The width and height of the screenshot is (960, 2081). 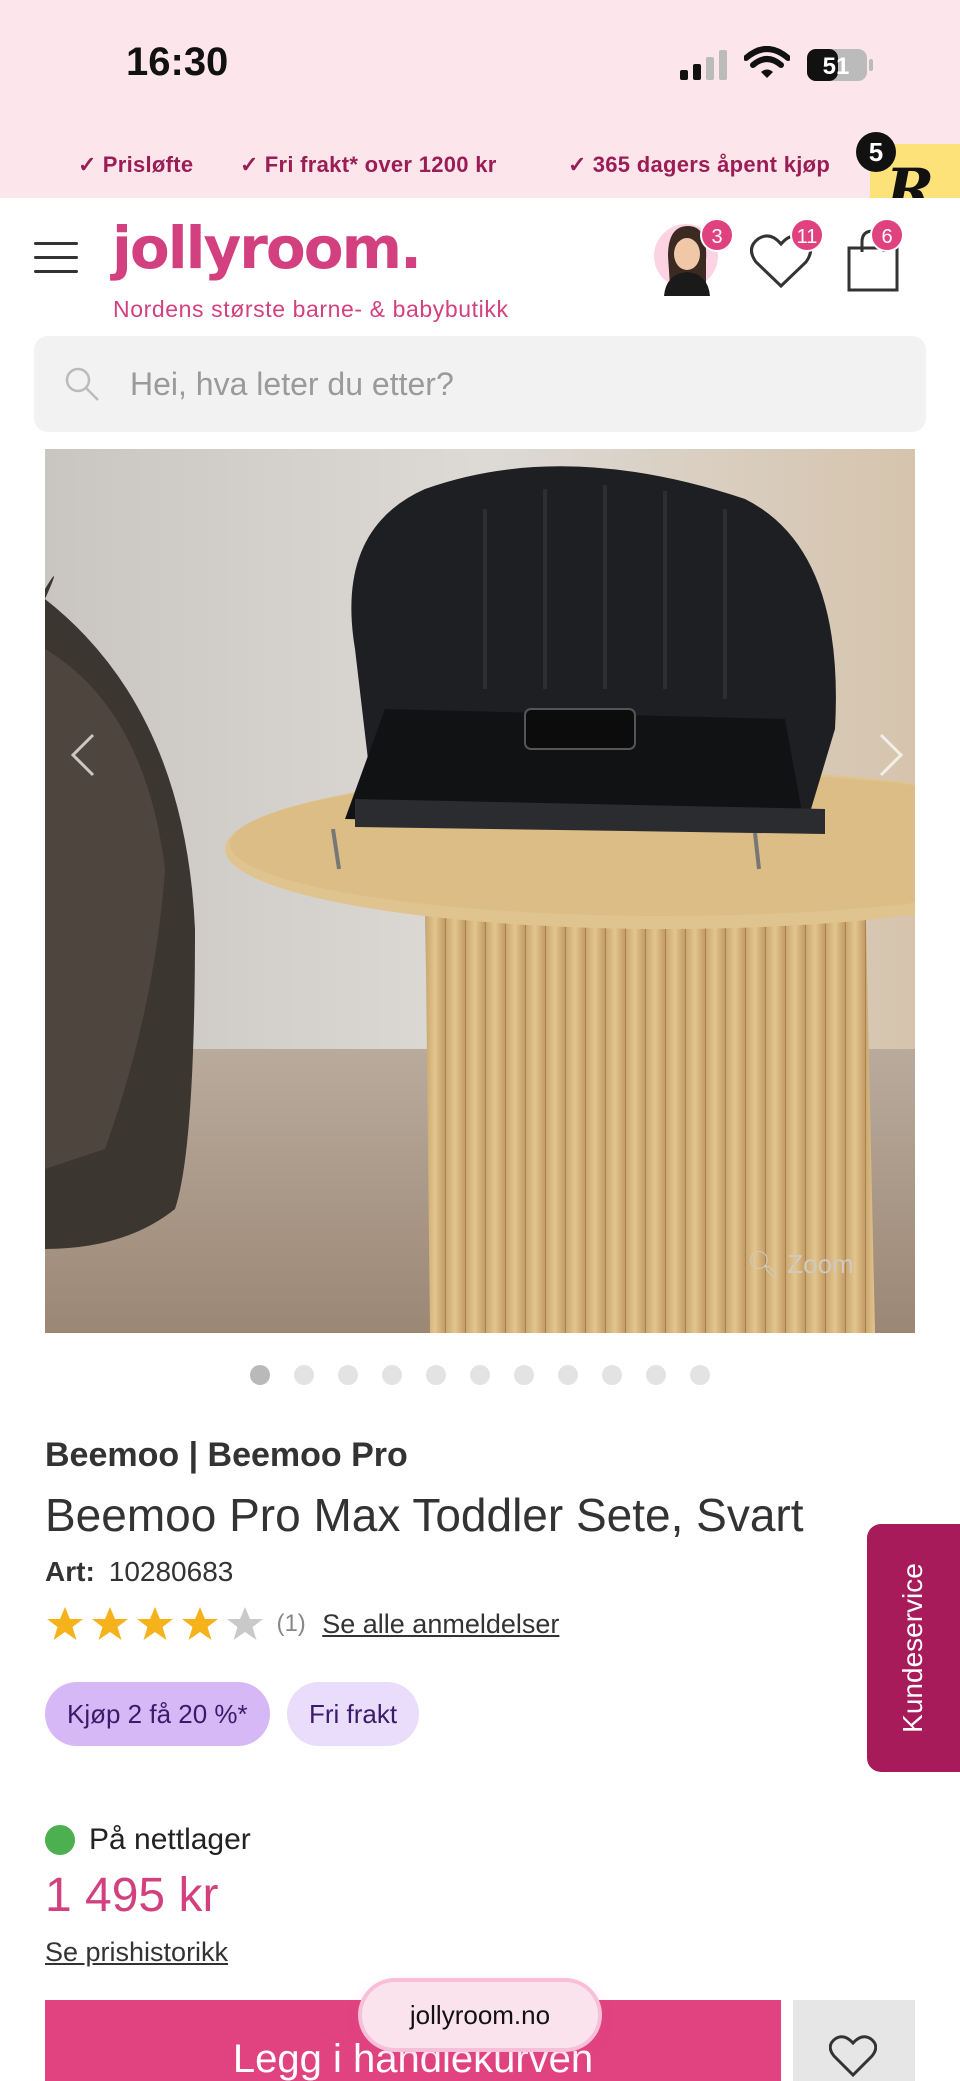 What do you see at coordinates (177, 62) in the screenshot?
I see `status-time: 16:30` at bounding box center [177, 62].